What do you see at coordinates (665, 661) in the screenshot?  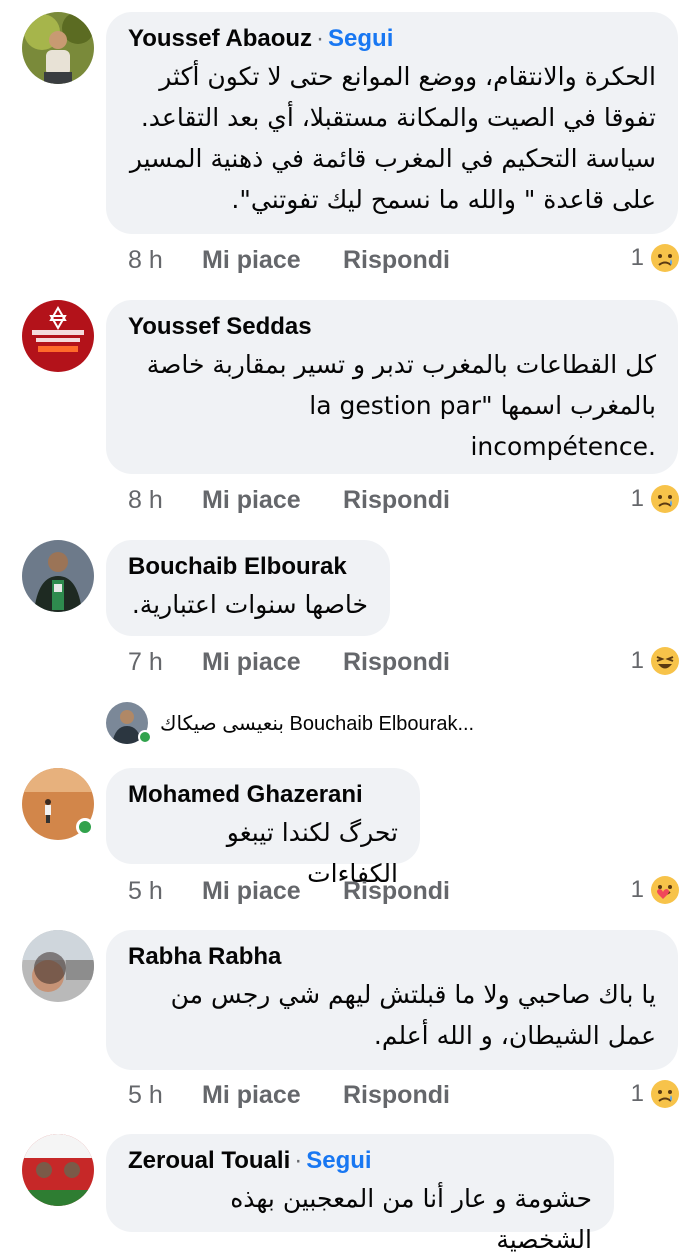 I see `laugh-emoji-icon` at bounding box center [665, 661].